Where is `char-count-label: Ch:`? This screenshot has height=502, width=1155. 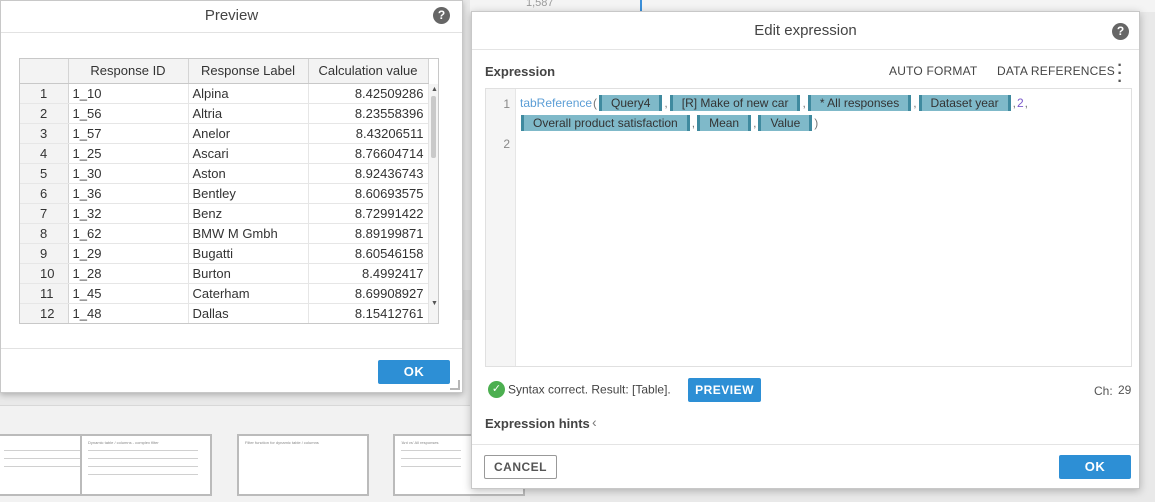 char-count-label: Ch: is located at coordinates (1103, 391).